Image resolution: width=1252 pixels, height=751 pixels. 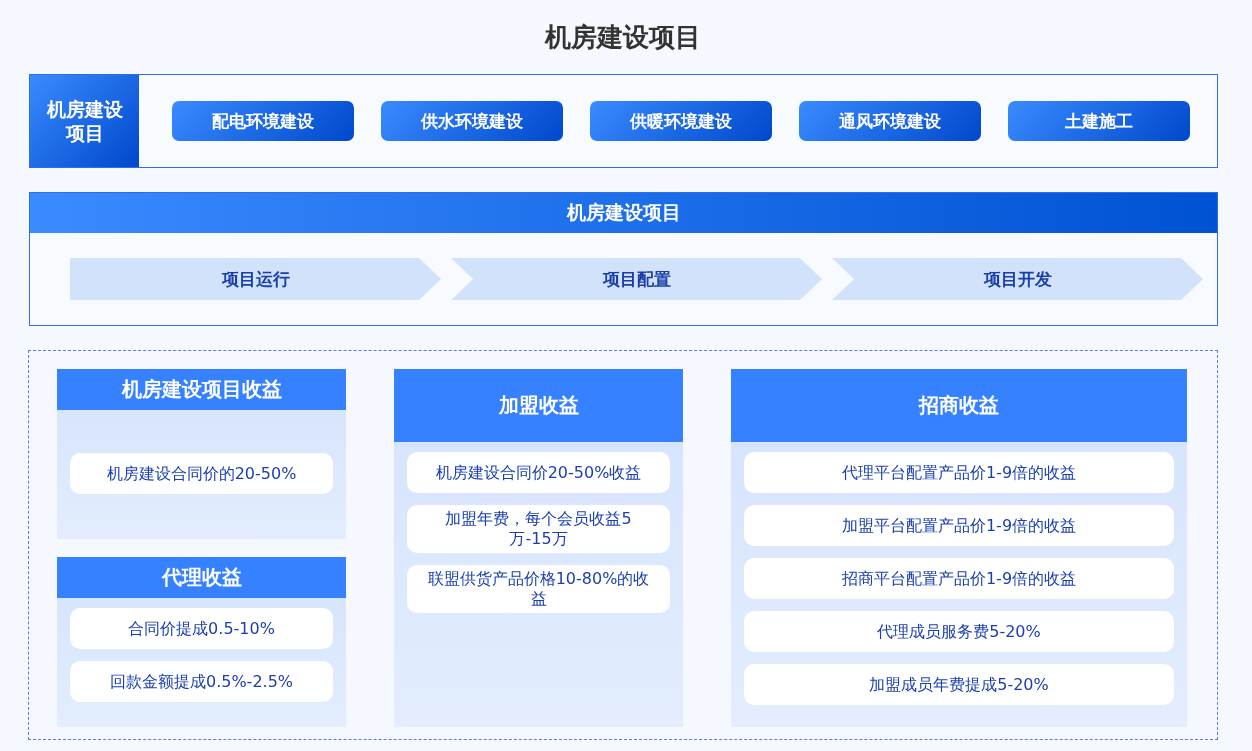 I want to click on card-header: 机房建设项目收益, so click(x=201, y=389).